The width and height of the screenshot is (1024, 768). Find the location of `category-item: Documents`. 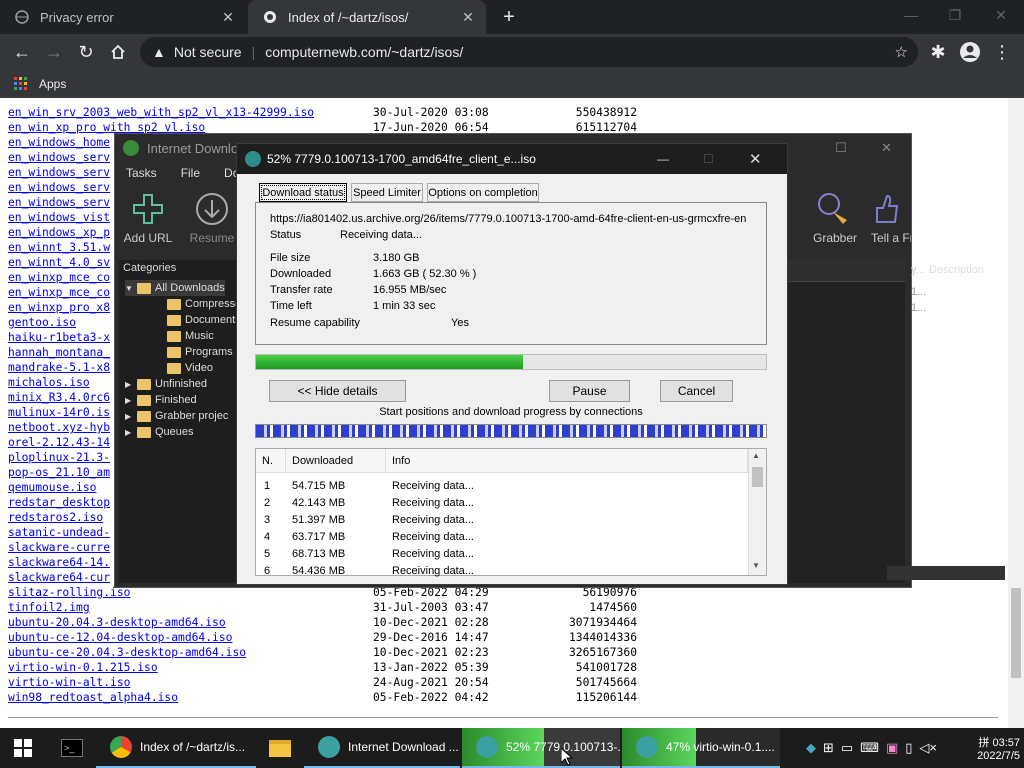

category-item: Documents is located at coordinates (198, 320).